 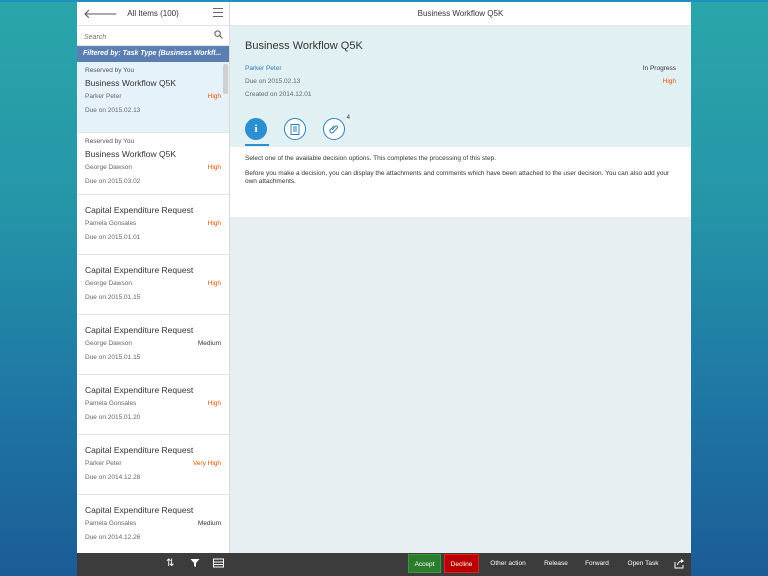 I want to click on share-icon, so click(x=679, y=565).